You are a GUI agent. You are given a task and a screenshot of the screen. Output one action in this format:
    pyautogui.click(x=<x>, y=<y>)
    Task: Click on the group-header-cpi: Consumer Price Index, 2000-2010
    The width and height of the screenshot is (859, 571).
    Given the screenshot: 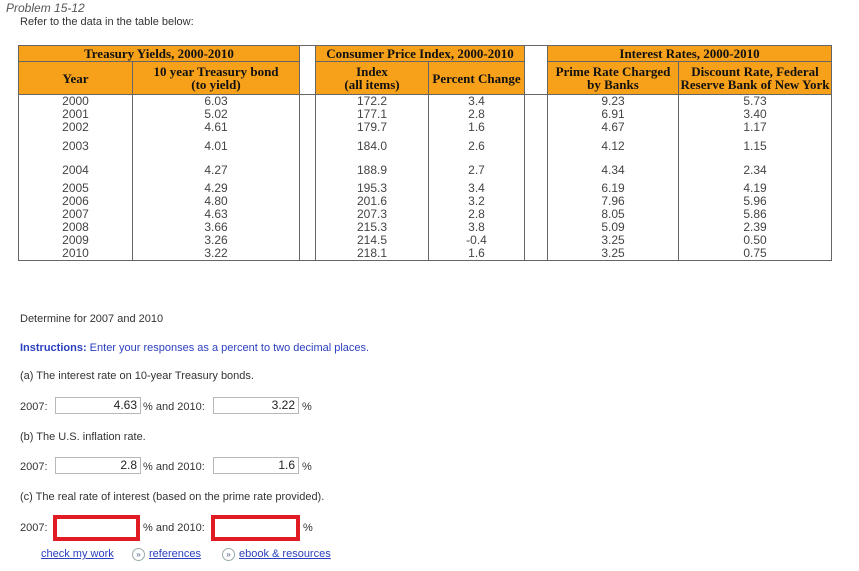 What is the action you would take?
    pyautogui.click(x=420, y=53)
    